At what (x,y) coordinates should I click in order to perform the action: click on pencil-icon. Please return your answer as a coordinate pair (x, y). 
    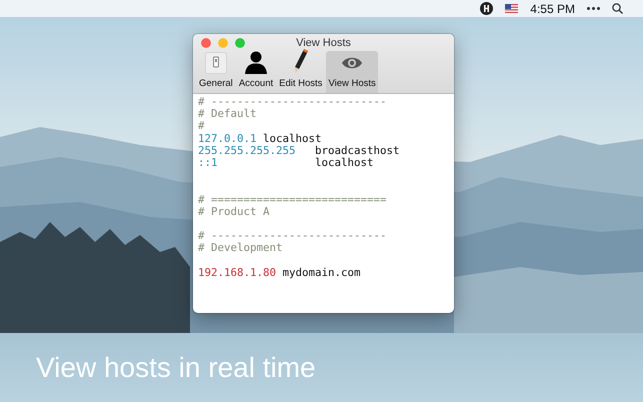
    Looking at the image, I should click on (300, 61).